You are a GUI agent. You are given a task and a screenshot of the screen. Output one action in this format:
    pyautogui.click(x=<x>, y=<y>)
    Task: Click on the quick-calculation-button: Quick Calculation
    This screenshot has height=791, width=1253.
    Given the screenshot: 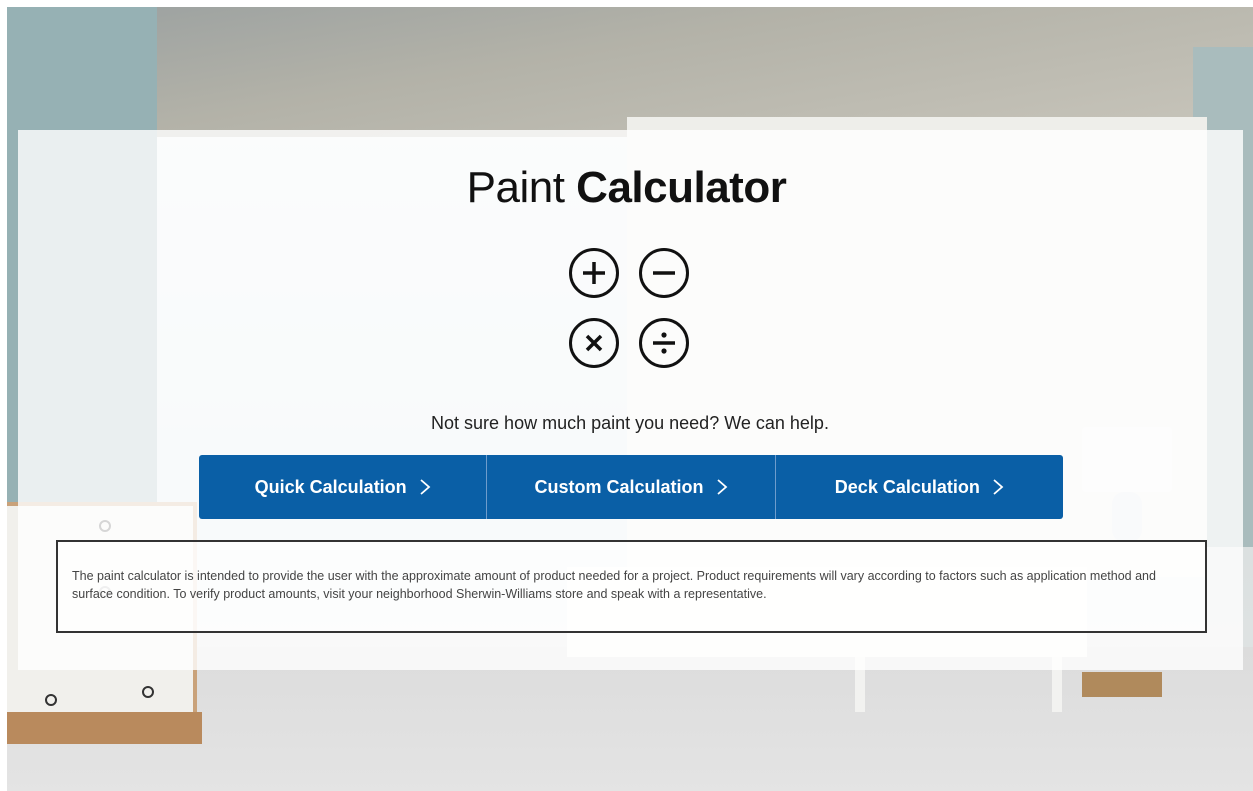 What is the action you would take?
    pyautogui.click(x=343, y=487)
    